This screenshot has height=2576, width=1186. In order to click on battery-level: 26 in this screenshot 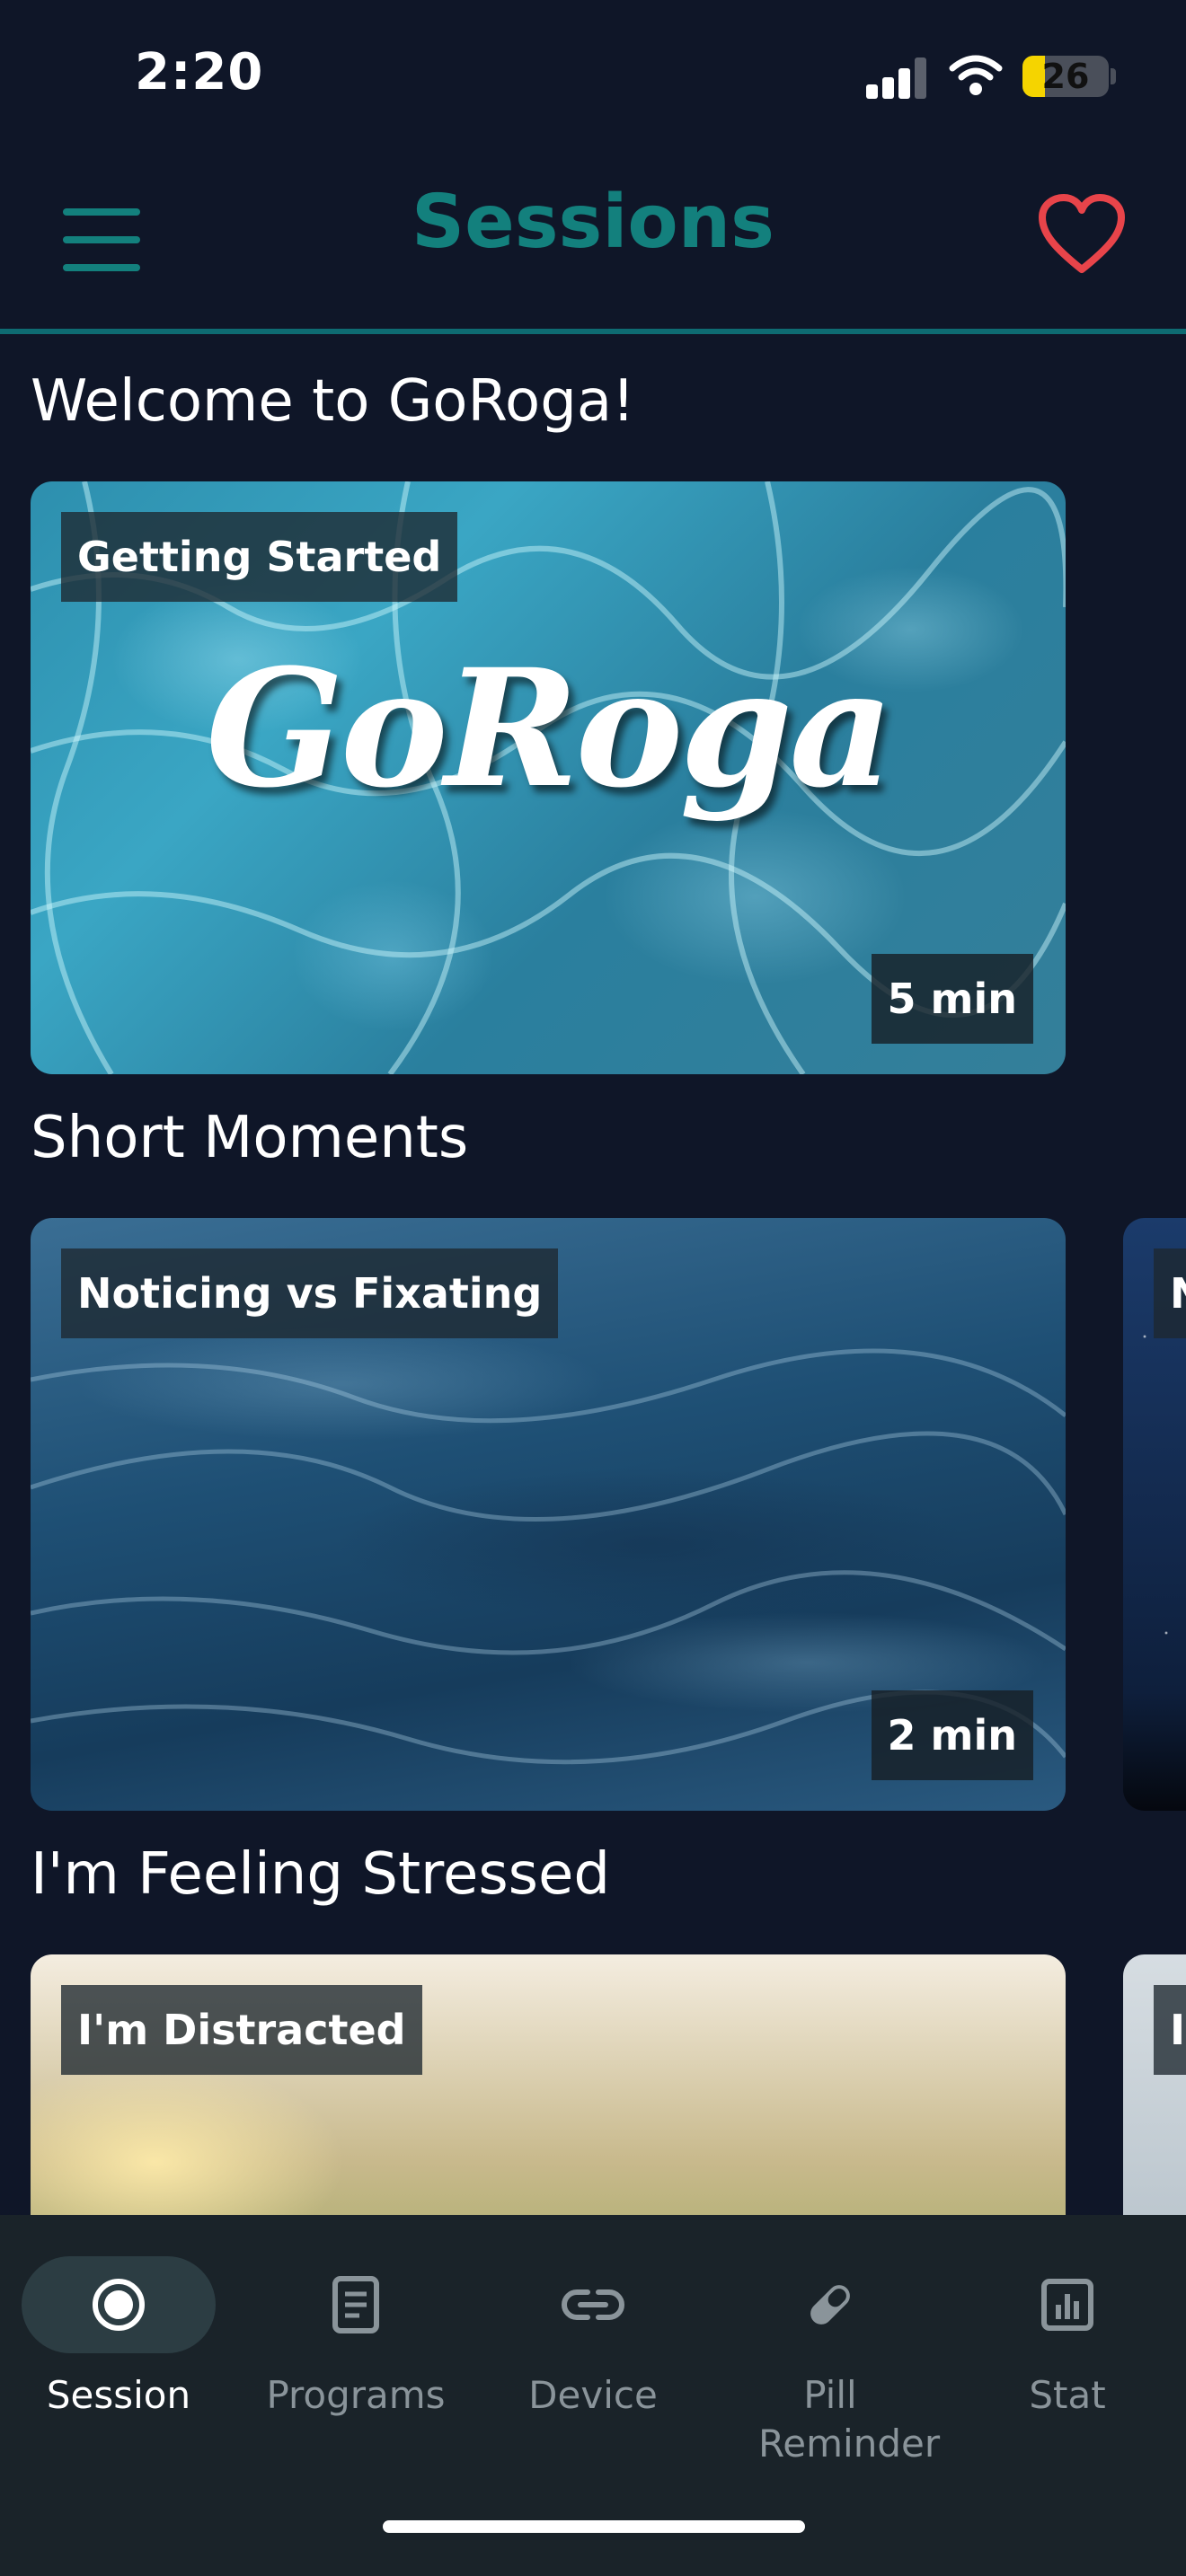, I will do `click(1065, 76)`.